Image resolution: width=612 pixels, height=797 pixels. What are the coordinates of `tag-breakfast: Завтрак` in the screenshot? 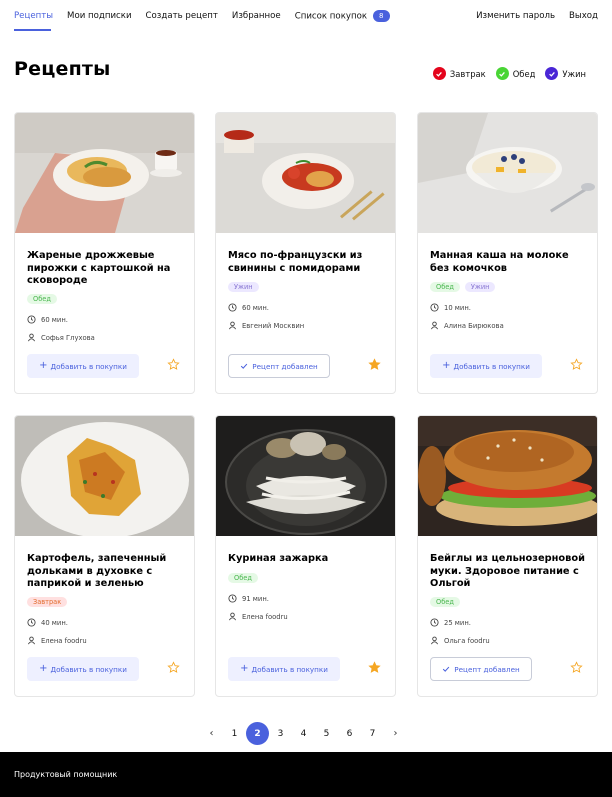 It's located at (47, 602).